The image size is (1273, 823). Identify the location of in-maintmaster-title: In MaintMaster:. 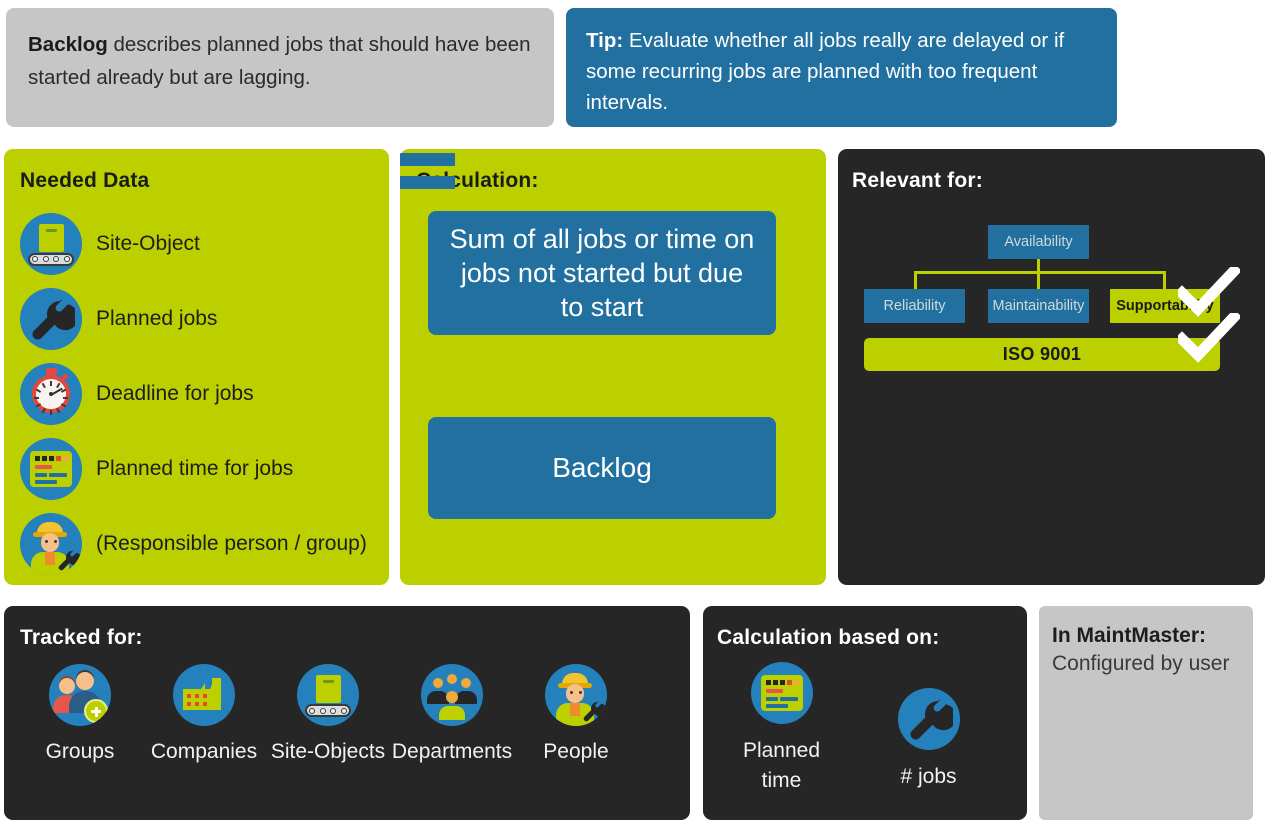
(1129, 635).